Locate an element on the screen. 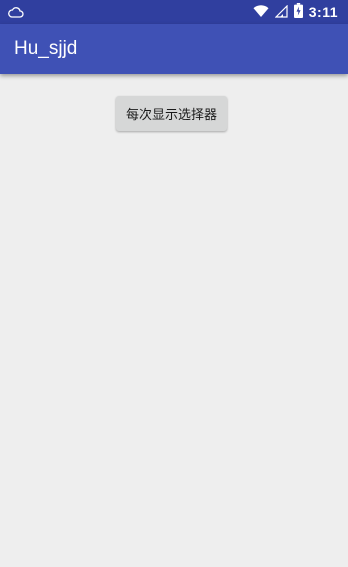 Image resolution: width=348 pixels, height=567 pixels. app-bar: Hu_sjjd is located at coordinates (174, 49).